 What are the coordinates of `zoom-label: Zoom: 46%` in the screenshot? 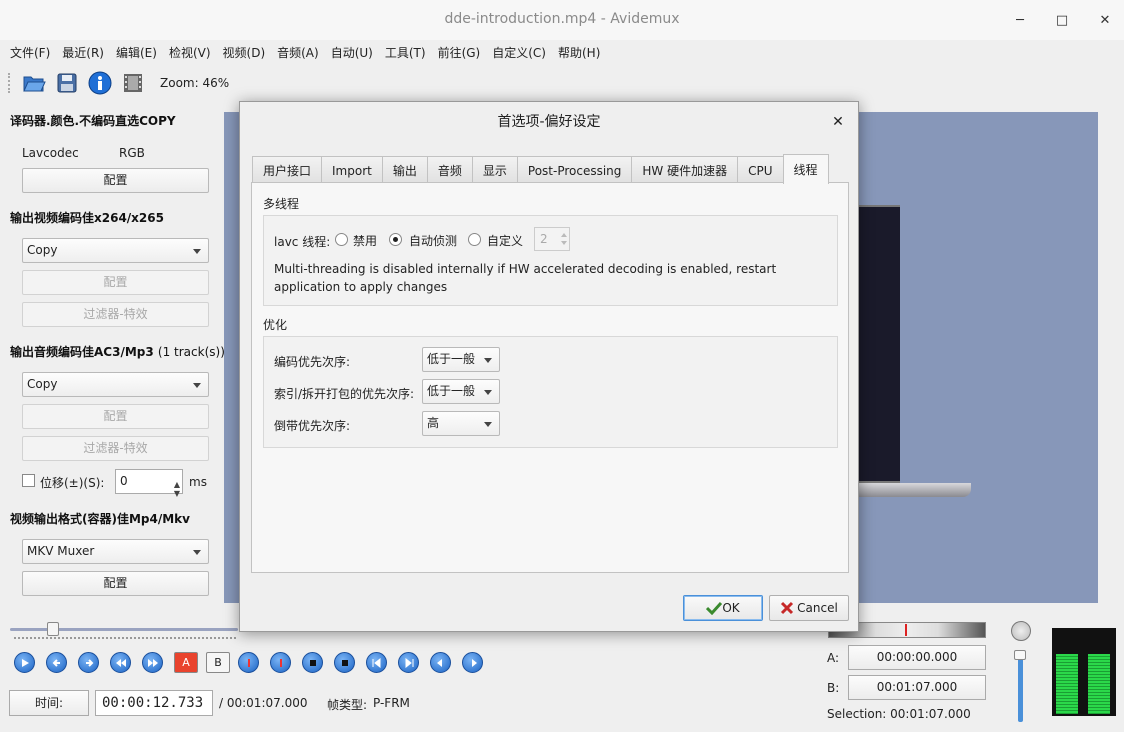 It's located at (195, 83).